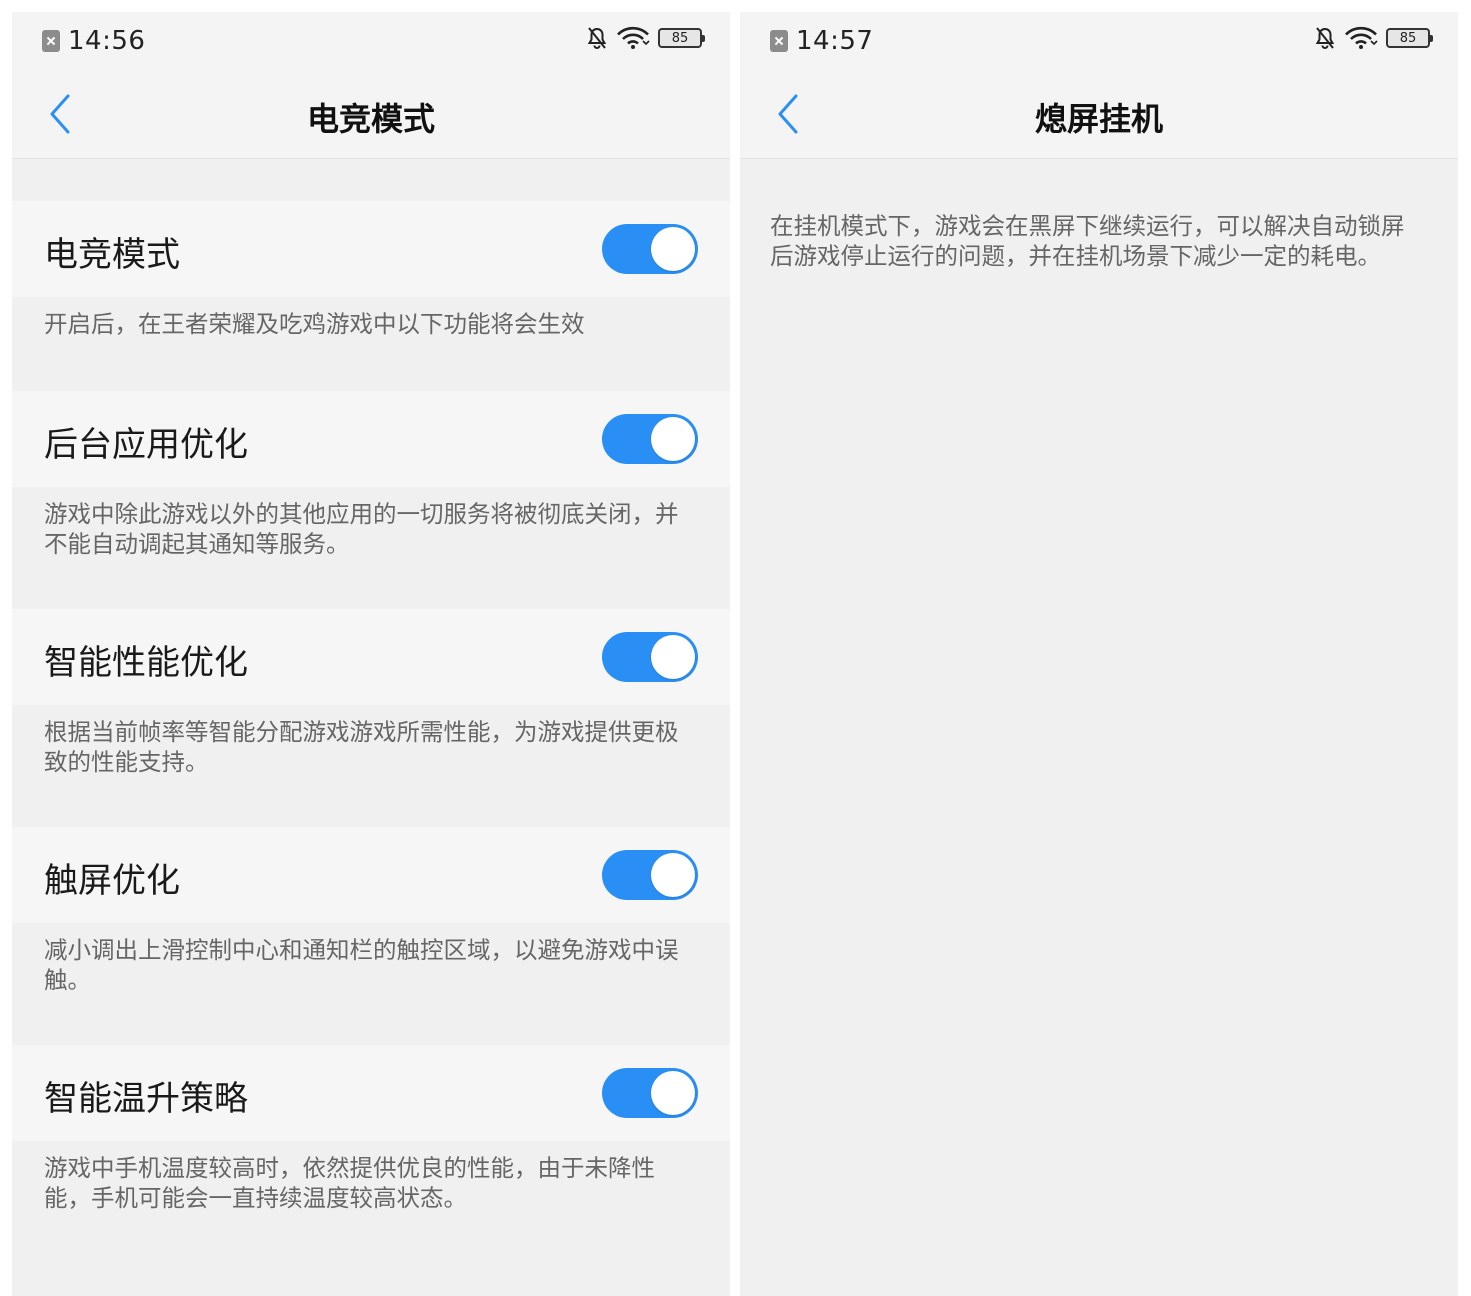 The height and width of the screenshot is (1296, 1471). What do you see at coordinates (650, 875) in the screenshot?
I see `touch-optimization-toggle` at bounding box center [650, 875].